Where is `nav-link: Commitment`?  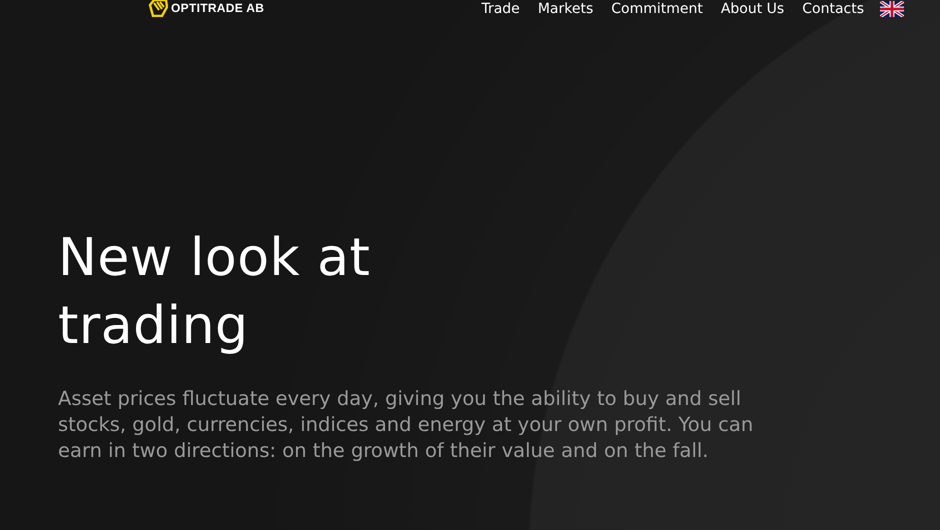
nav-link: Commitment is located at coordinates (657, 9).